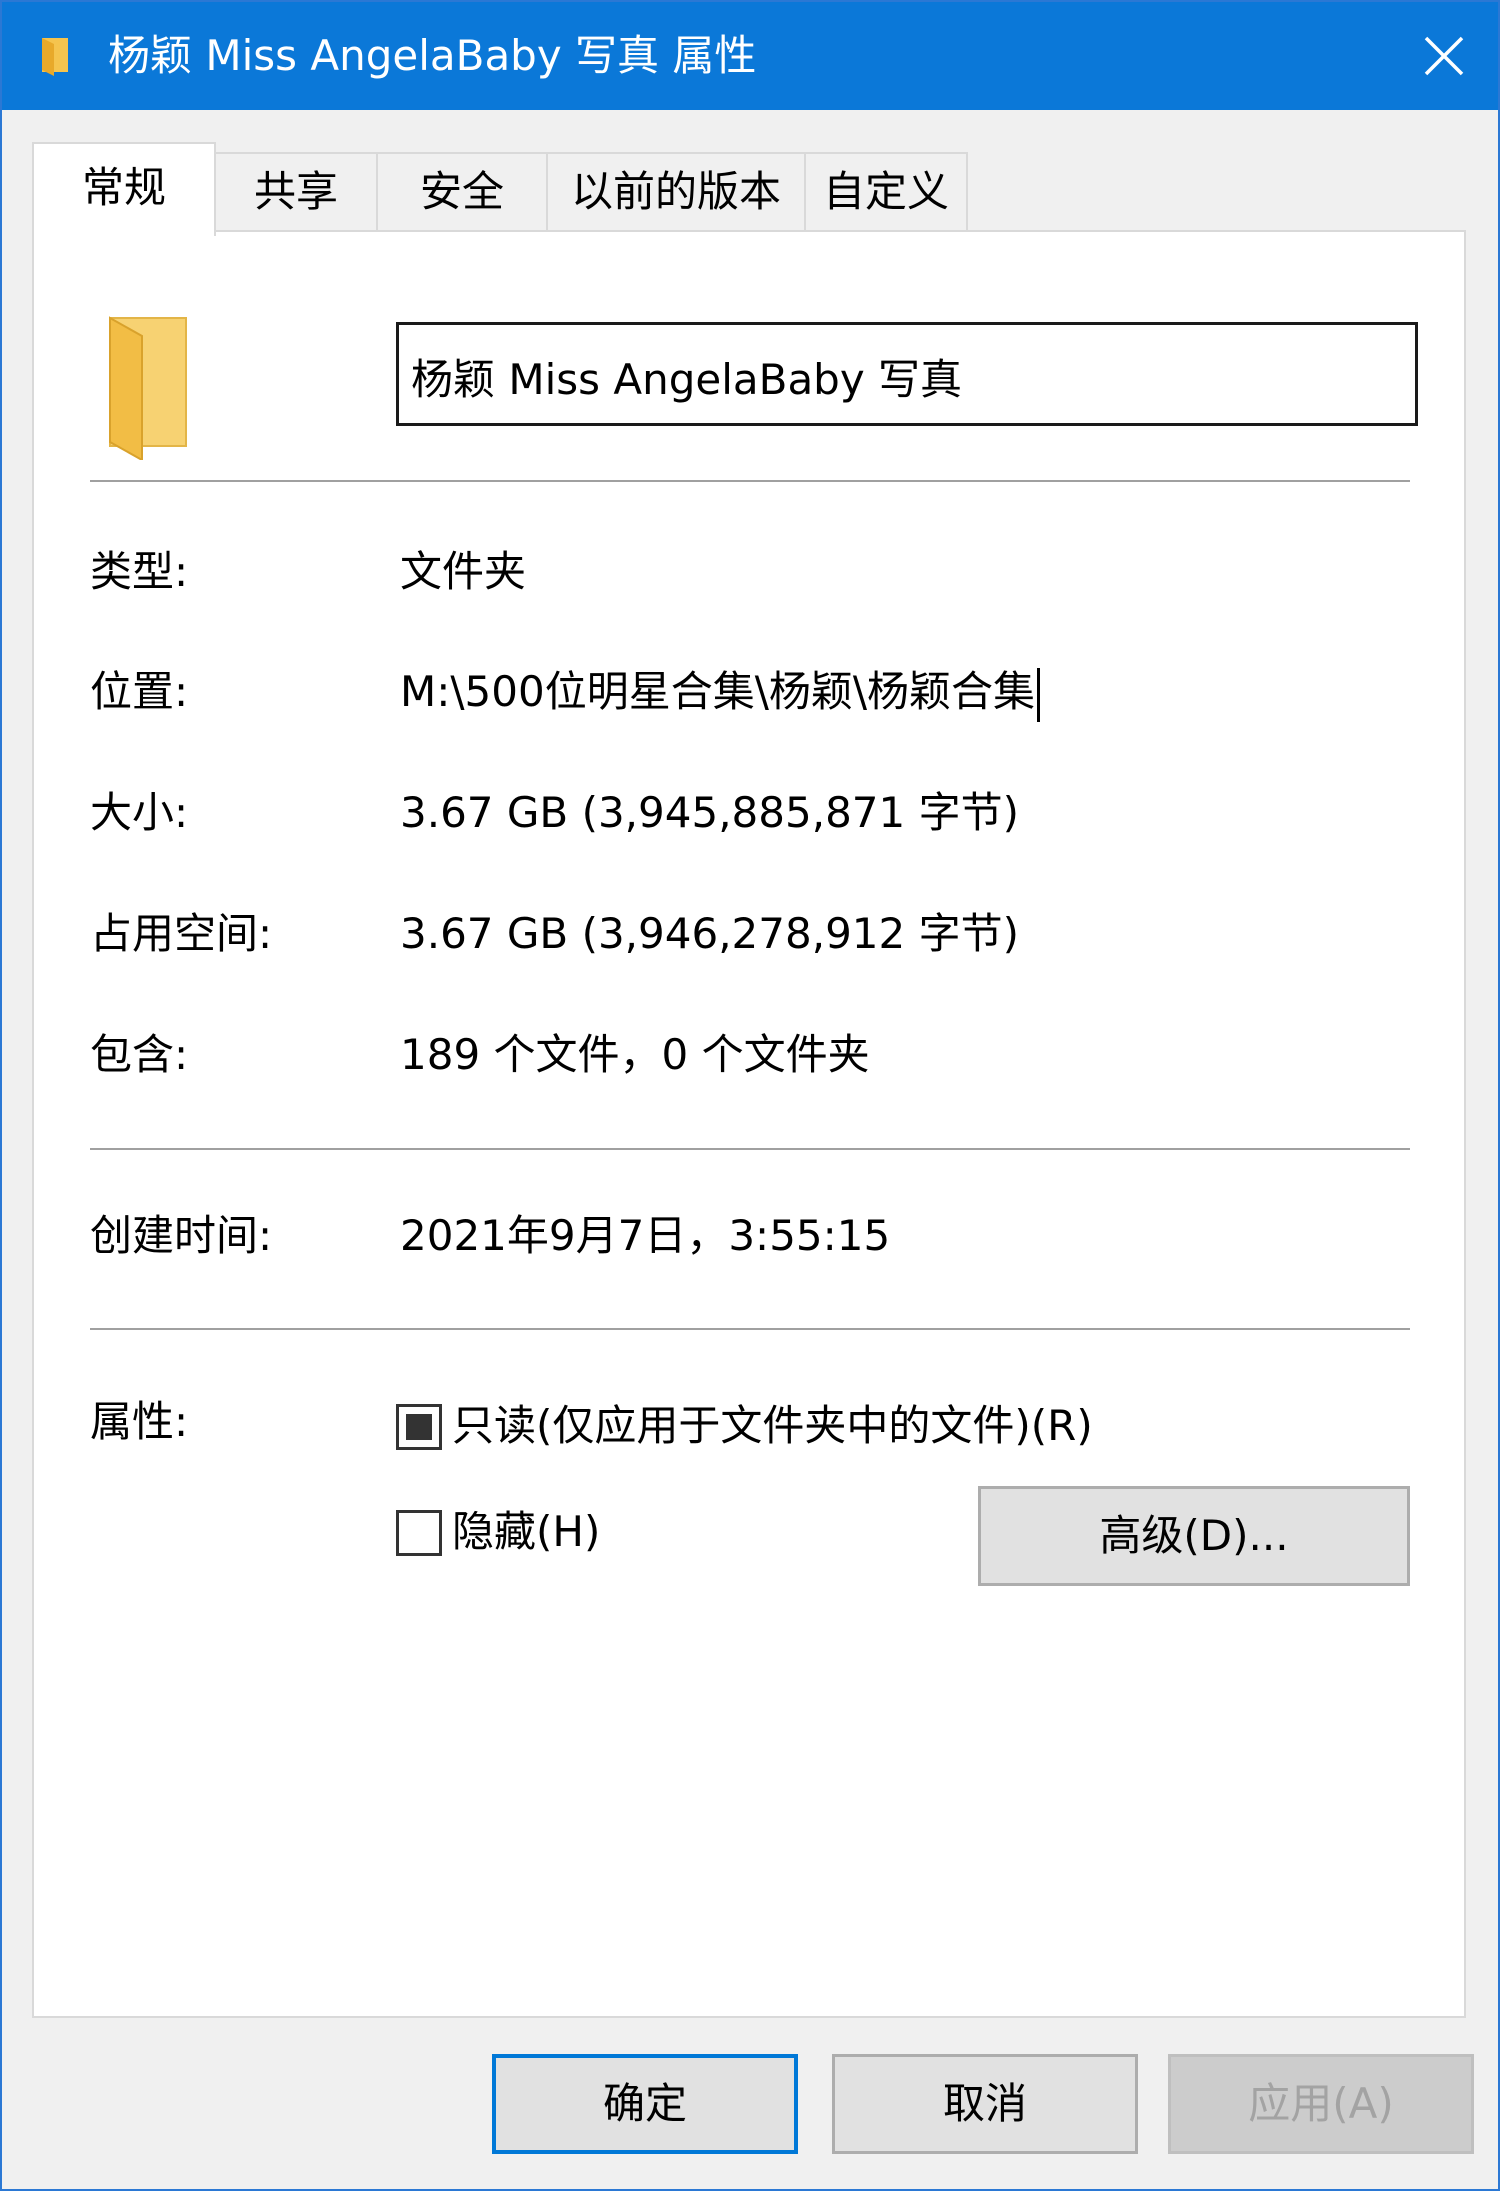 This screenshot has height=2191, width=1500. I want to click on hidden-checkbox, so click(419, 1533).